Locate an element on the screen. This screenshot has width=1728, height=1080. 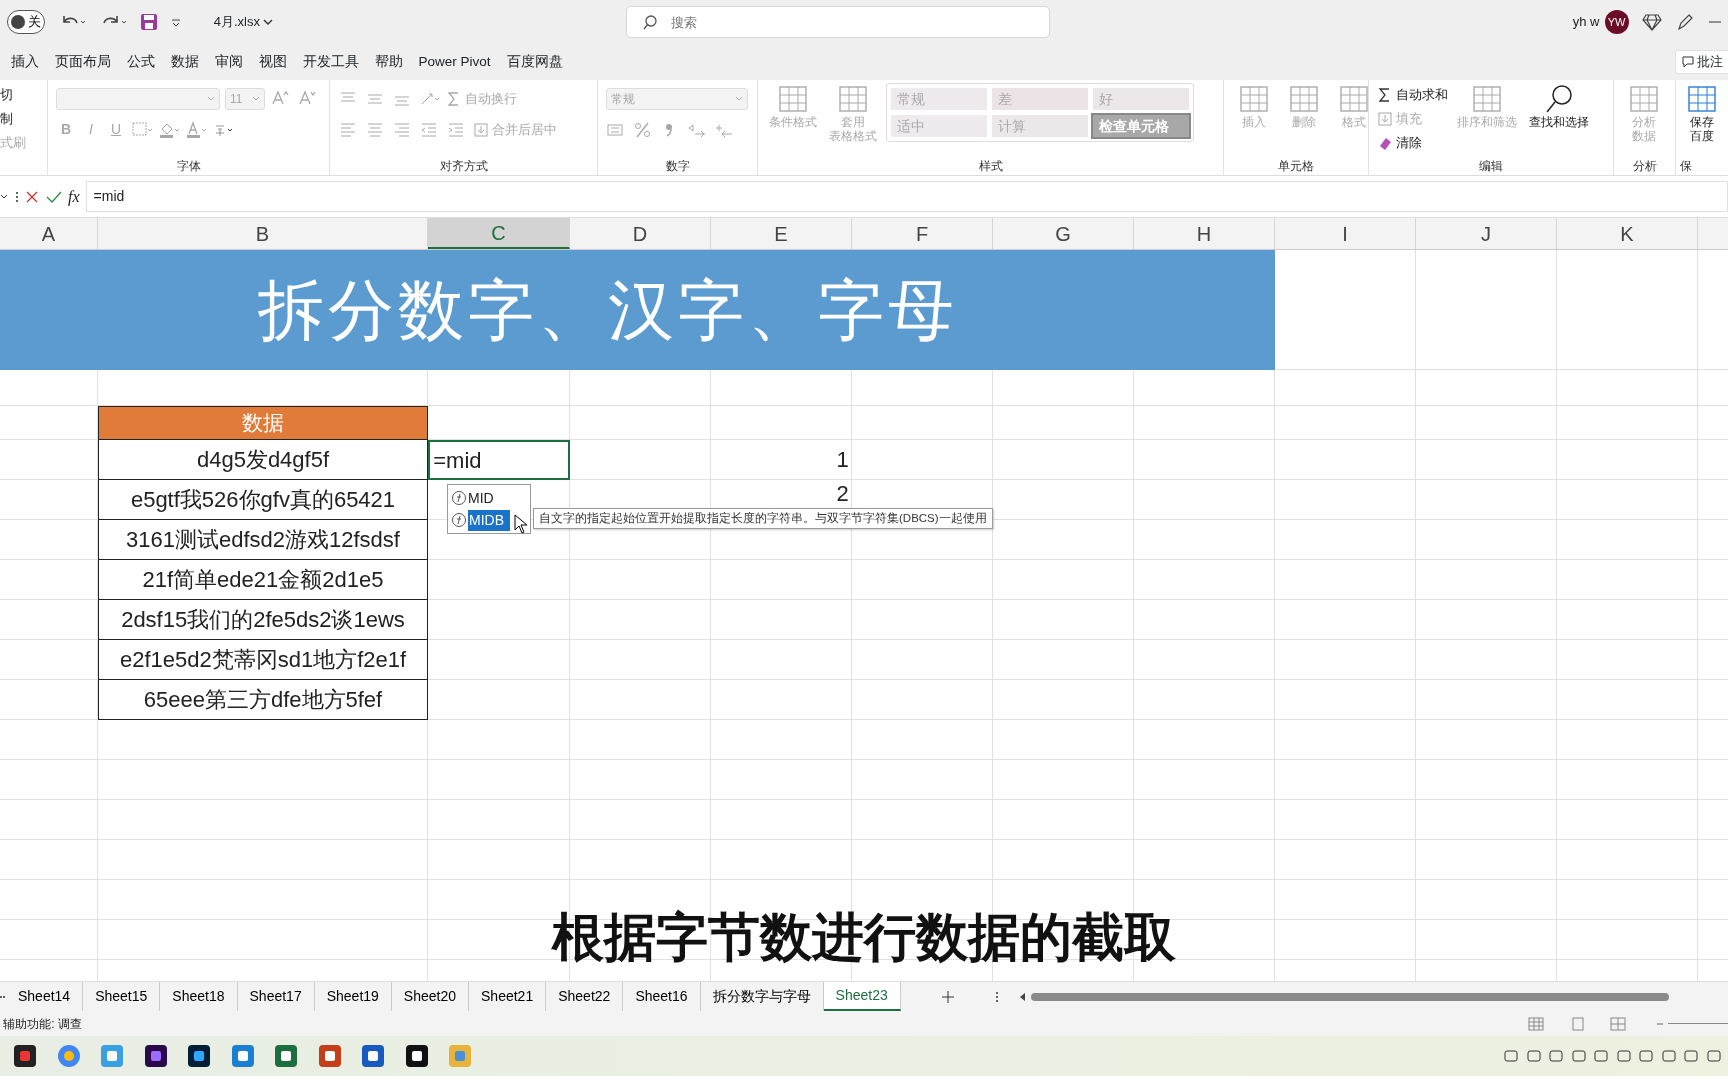
cell-input: =mid is located at coordinates (499, 460).